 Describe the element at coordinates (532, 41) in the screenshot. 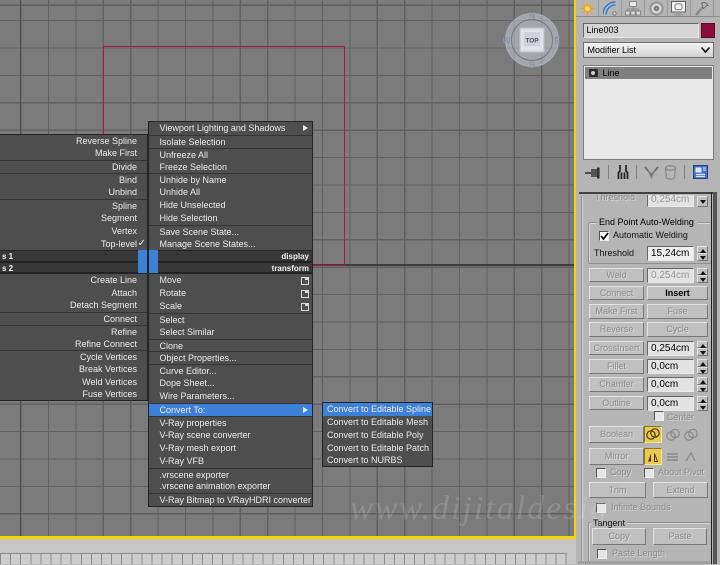

I see `svg-text: TOP` at that location.